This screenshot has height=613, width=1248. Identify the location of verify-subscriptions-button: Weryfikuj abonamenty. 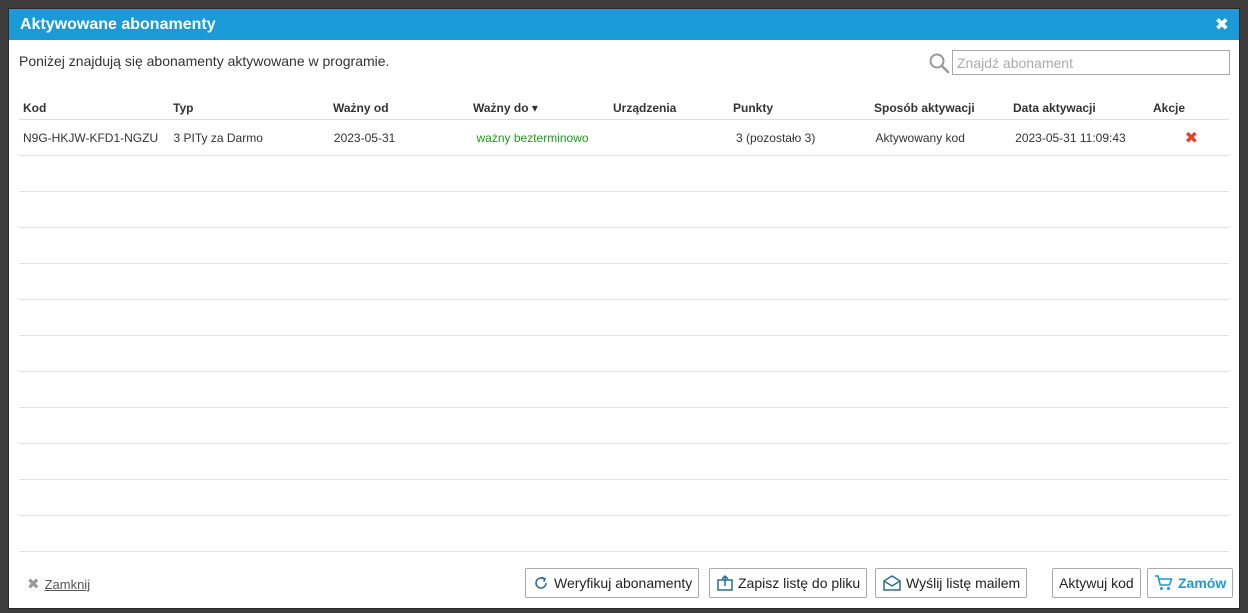
(612, 583).